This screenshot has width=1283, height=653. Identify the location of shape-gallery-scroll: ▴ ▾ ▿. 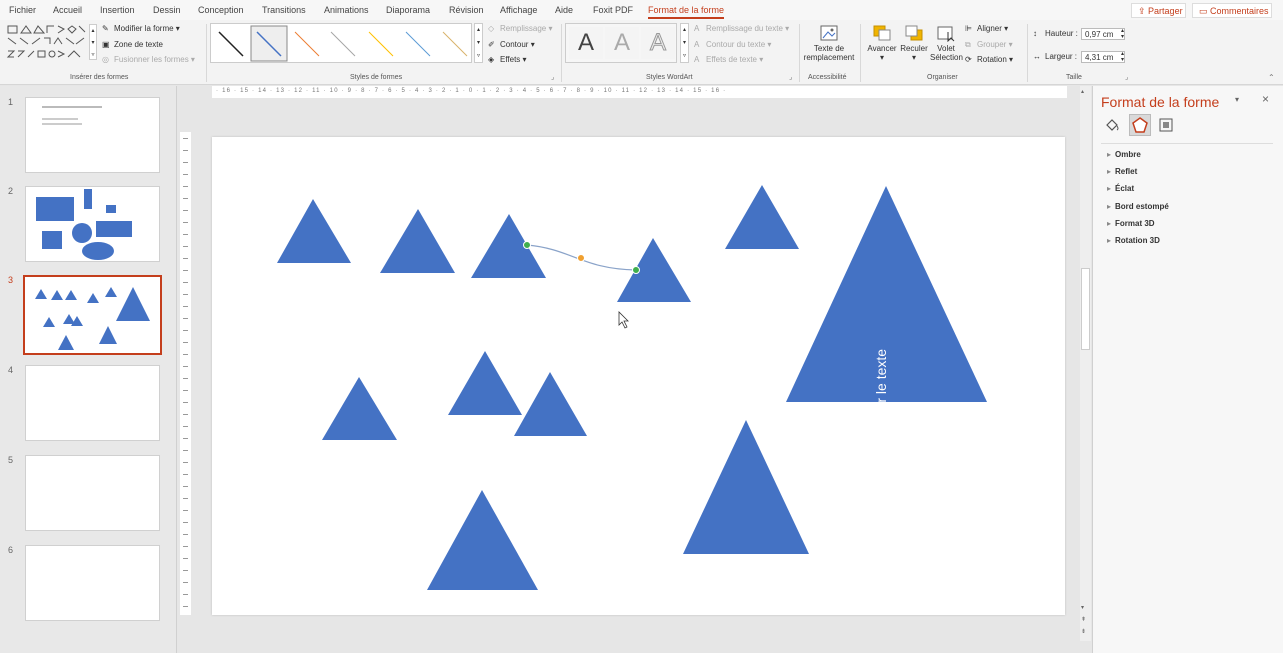
(93, 42).